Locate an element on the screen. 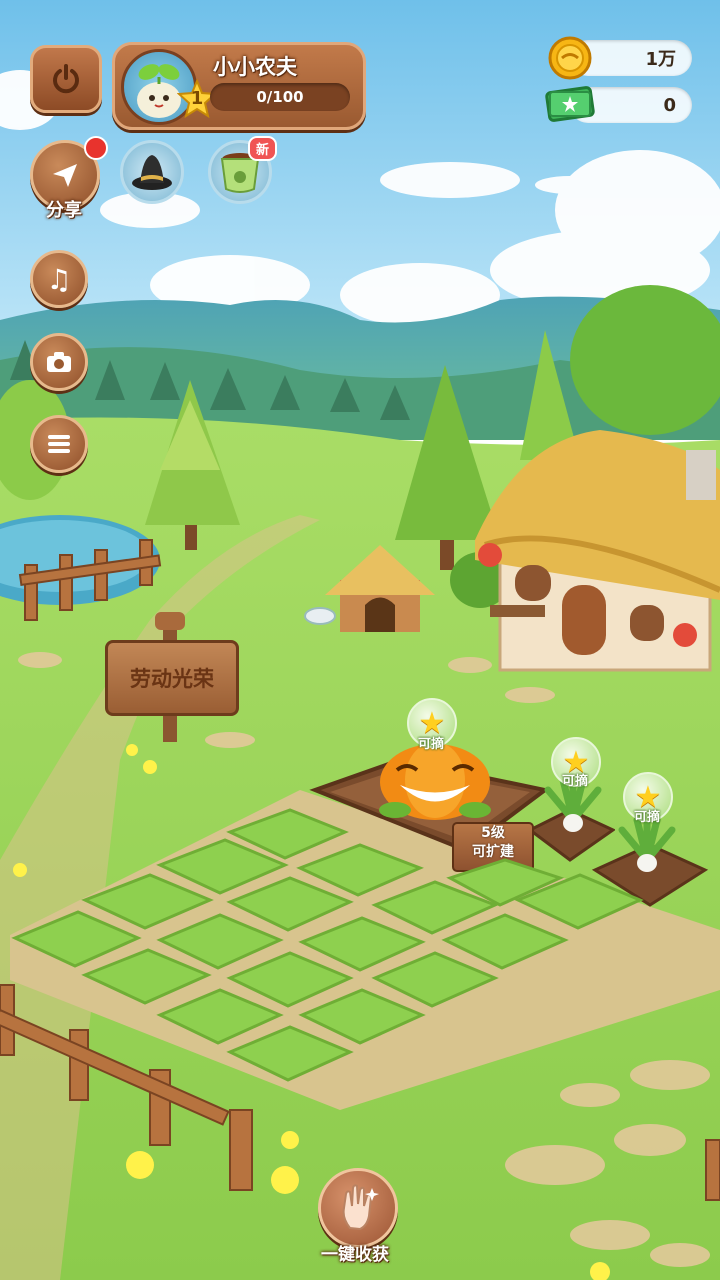 This screenshot has width=720, height=1280. camera-button is located at coordinates (59, 362).